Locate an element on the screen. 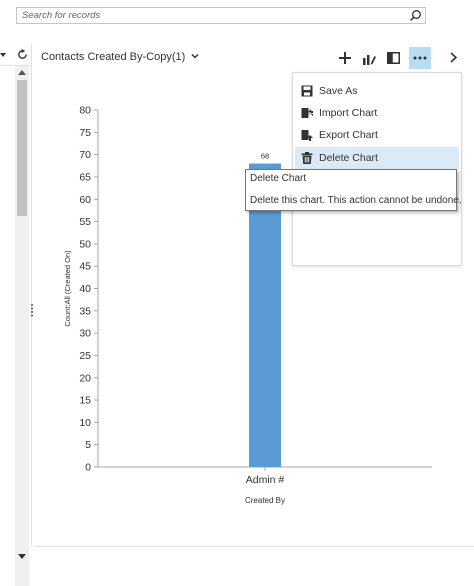  panel-icon is located at coordinates (393, 58).